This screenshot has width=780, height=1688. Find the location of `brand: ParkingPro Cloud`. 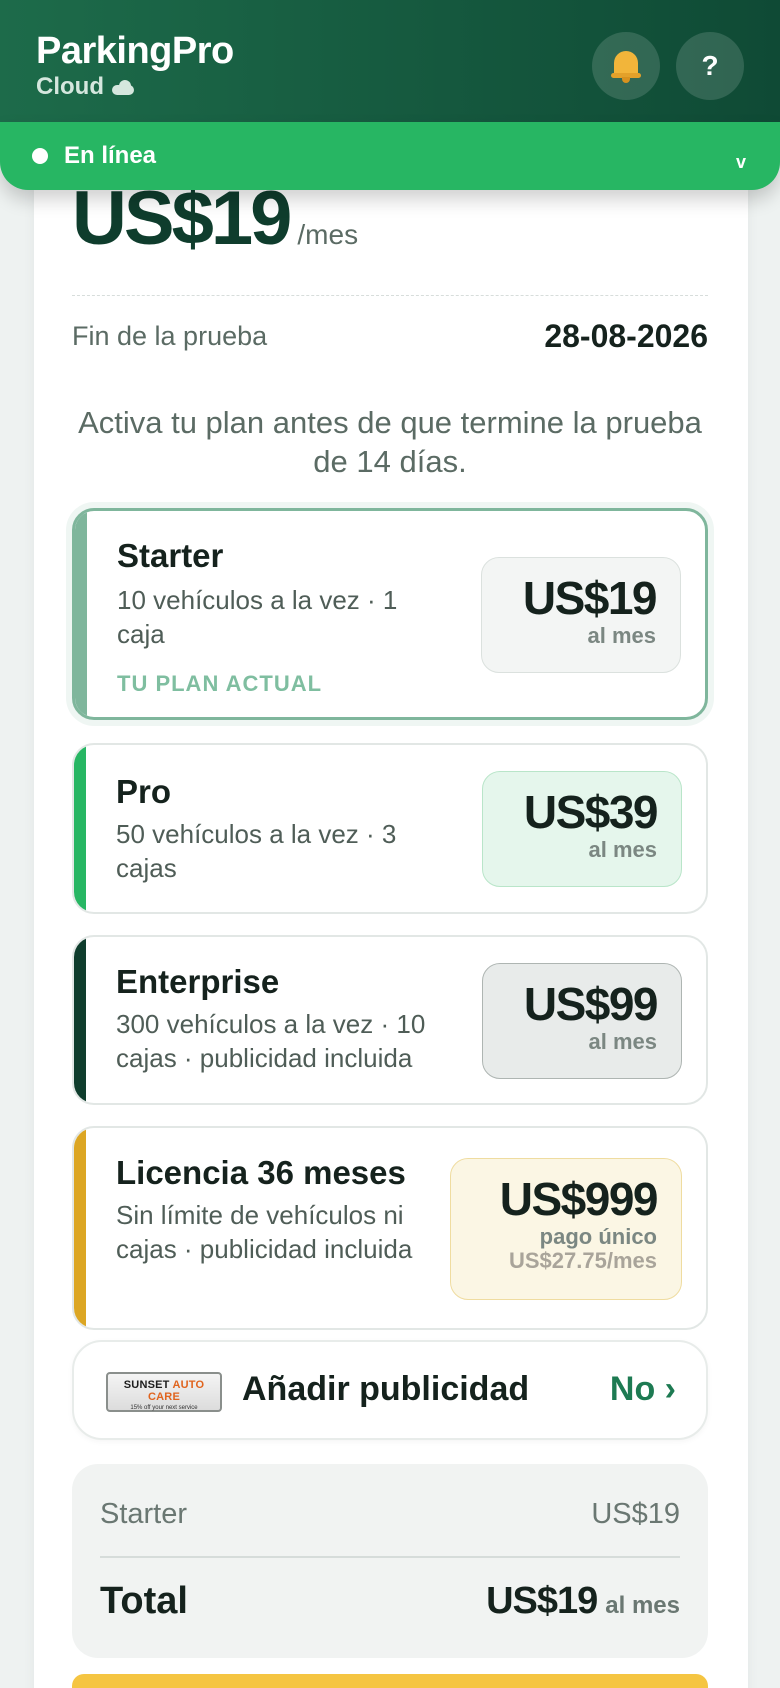

brand: ParkingPro Cloud is located at coordinates (135, 66).